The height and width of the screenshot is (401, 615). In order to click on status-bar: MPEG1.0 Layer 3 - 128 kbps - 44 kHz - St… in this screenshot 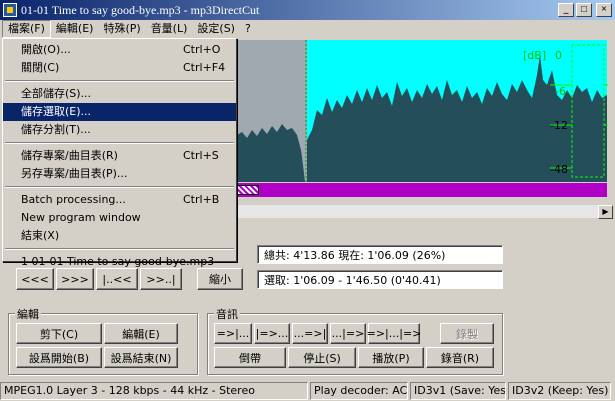, I will do `click(307, 391)`.